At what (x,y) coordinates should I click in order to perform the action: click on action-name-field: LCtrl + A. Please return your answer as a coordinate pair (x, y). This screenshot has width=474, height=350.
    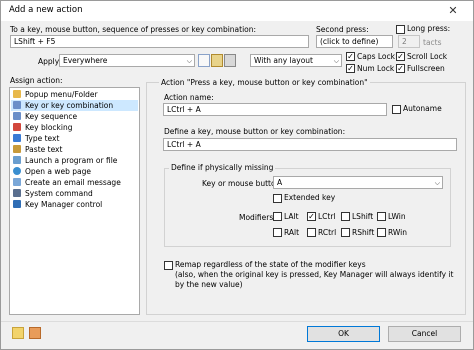
    Looking at the image, I should click on (275, 109).